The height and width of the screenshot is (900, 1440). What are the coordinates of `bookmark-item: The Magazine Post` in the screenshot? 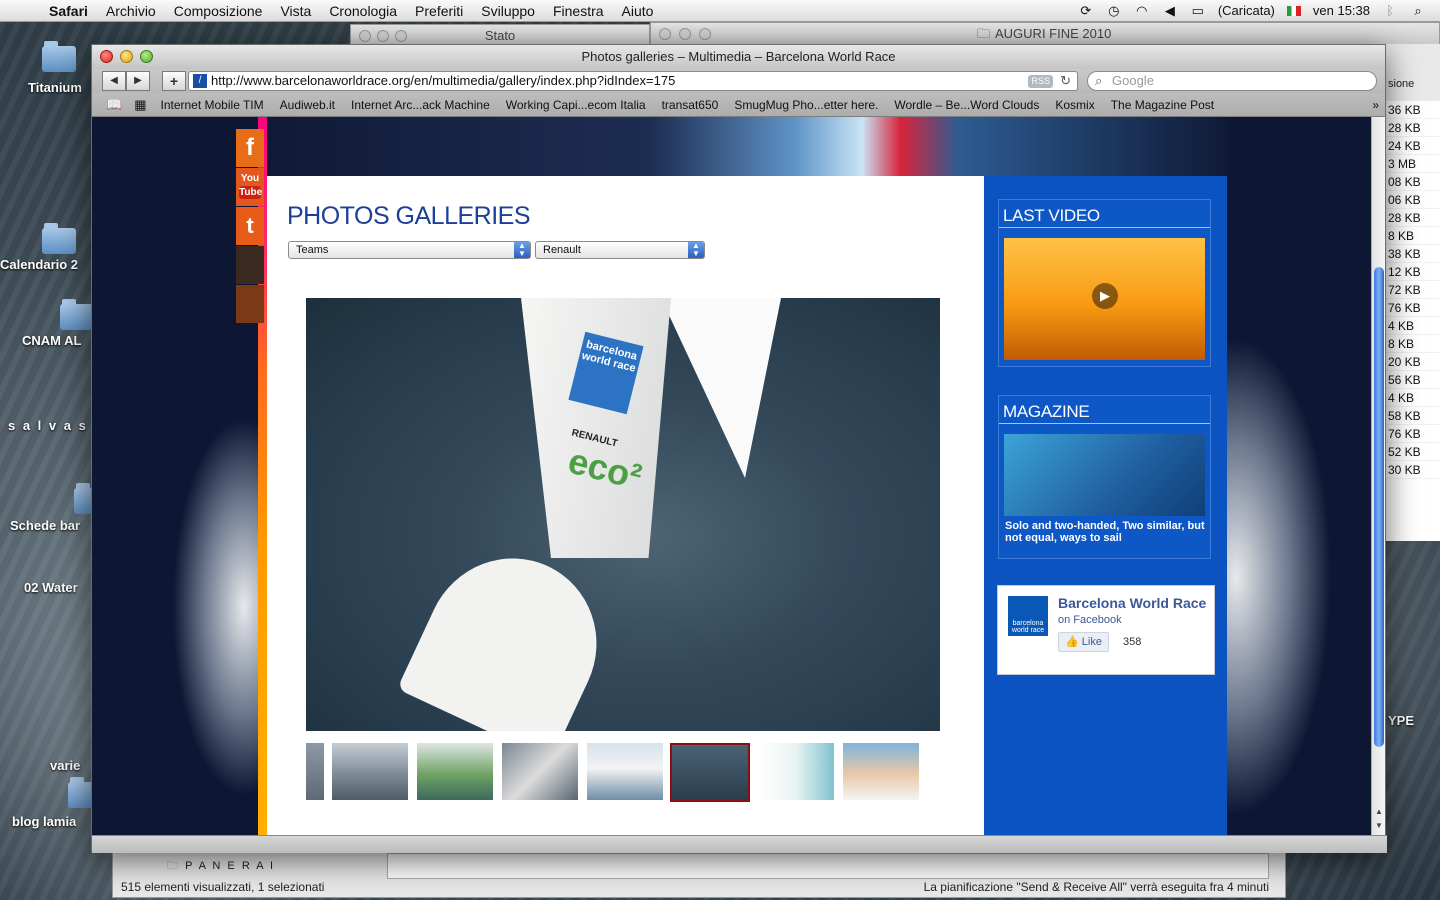 It's located at (1162, 105).